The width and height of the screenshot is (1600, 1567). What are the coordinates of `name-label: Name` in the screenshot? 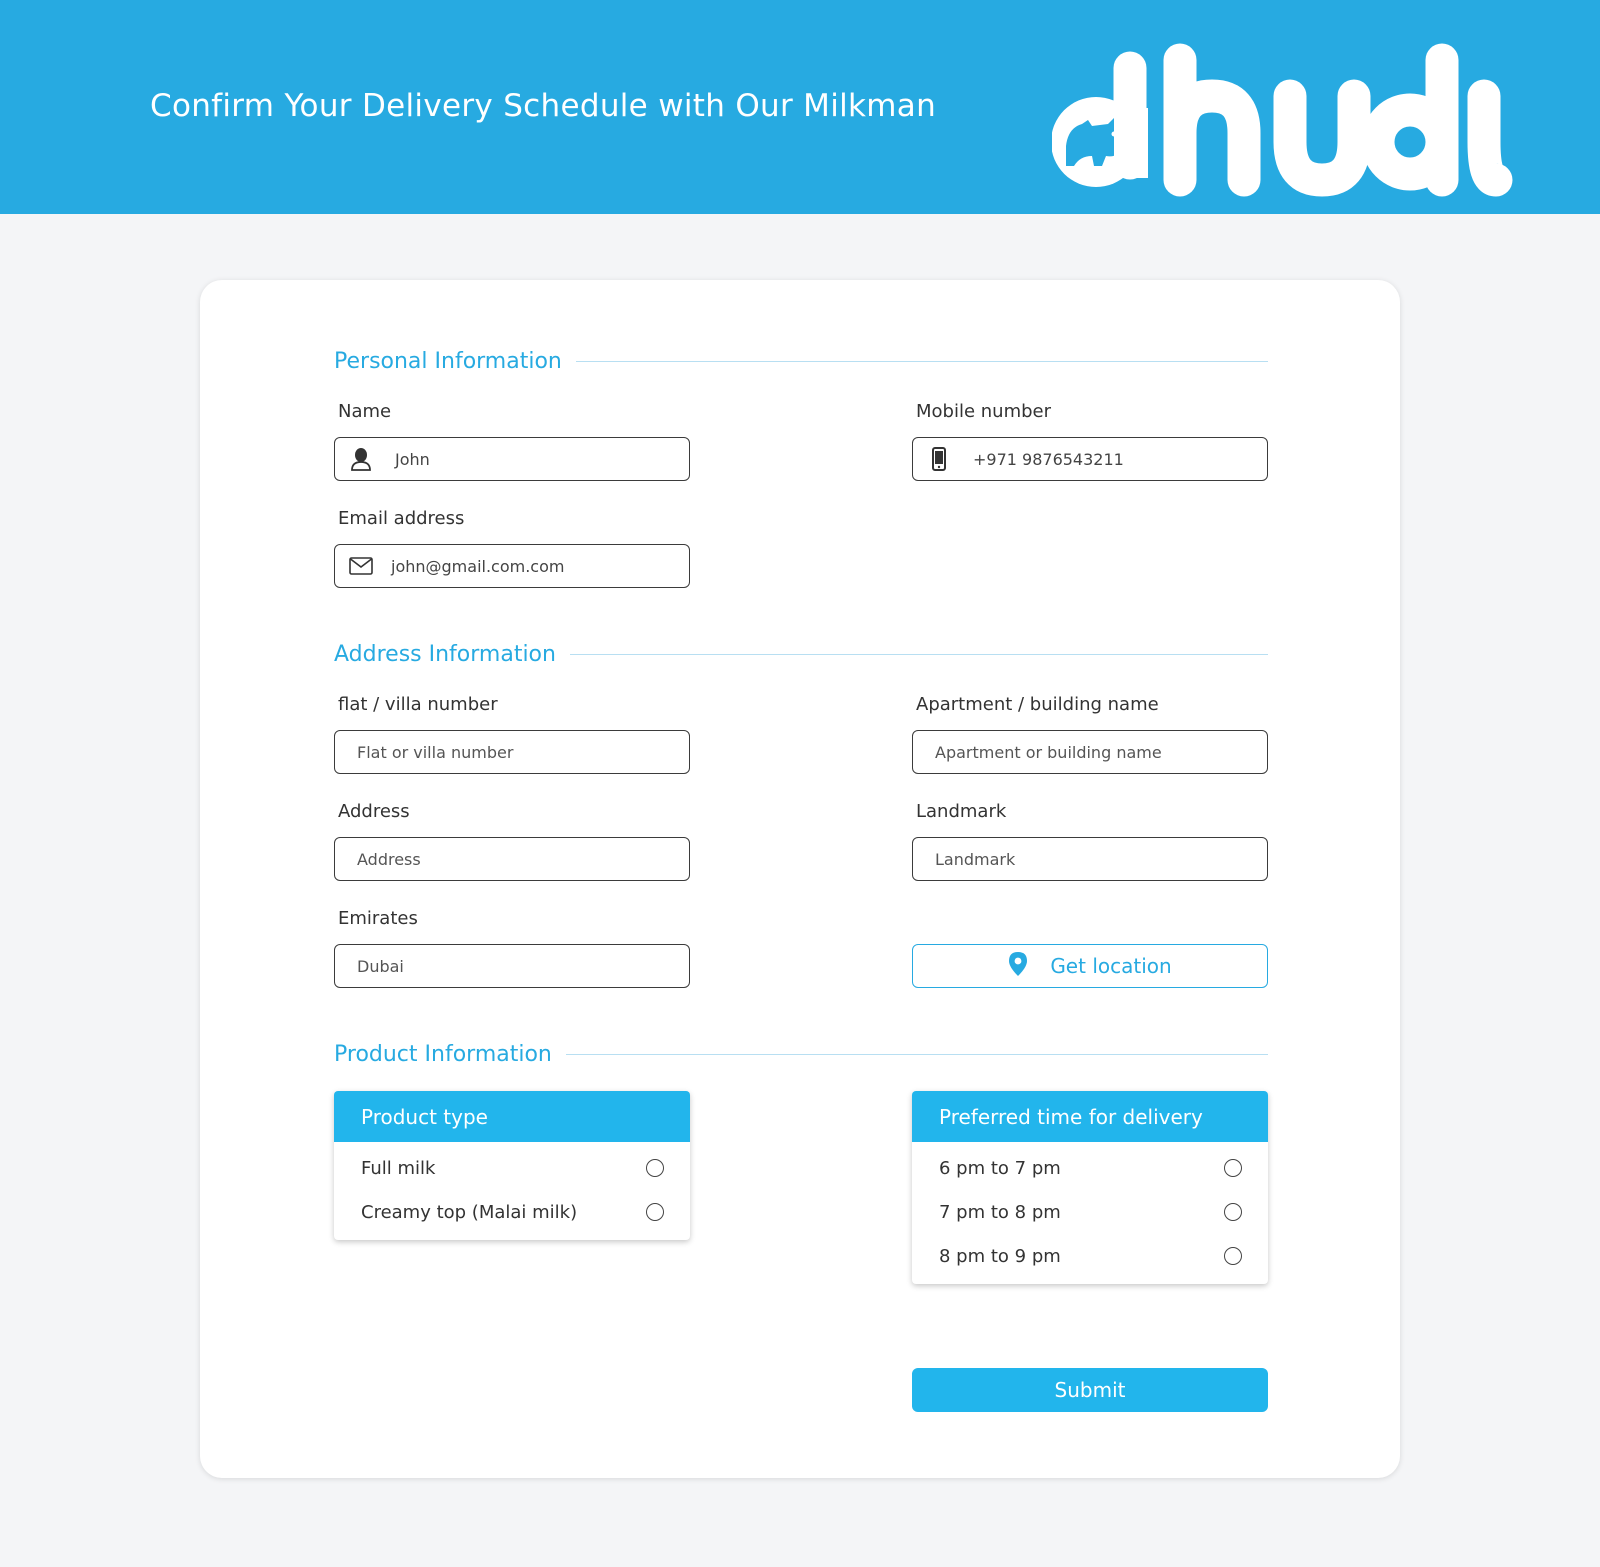 It's located at (365, 411).